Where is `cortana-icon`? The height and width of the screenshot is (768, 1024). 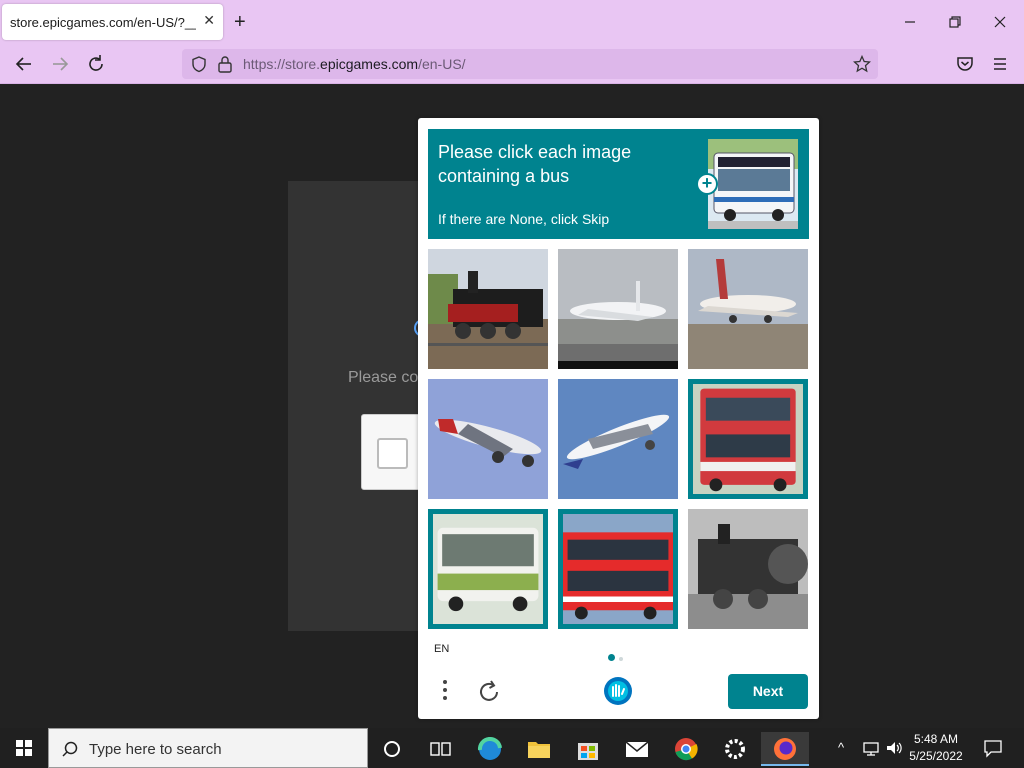
cortana-icon is located at coordinates (392, 749).